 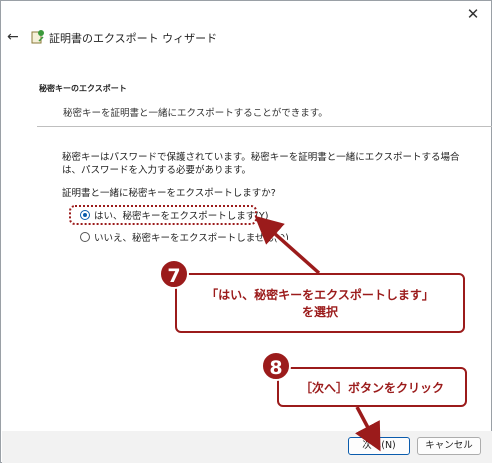 I want to click on page-description: 秘密キーを証明書と一緒にエクスポートすることができます。, so click(x=195, y=113).